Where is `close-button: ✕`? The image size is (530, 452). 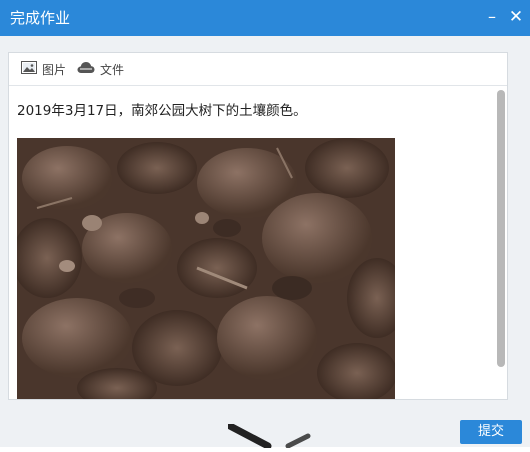
close-button: ✕ is located at coordinates (516, 17).